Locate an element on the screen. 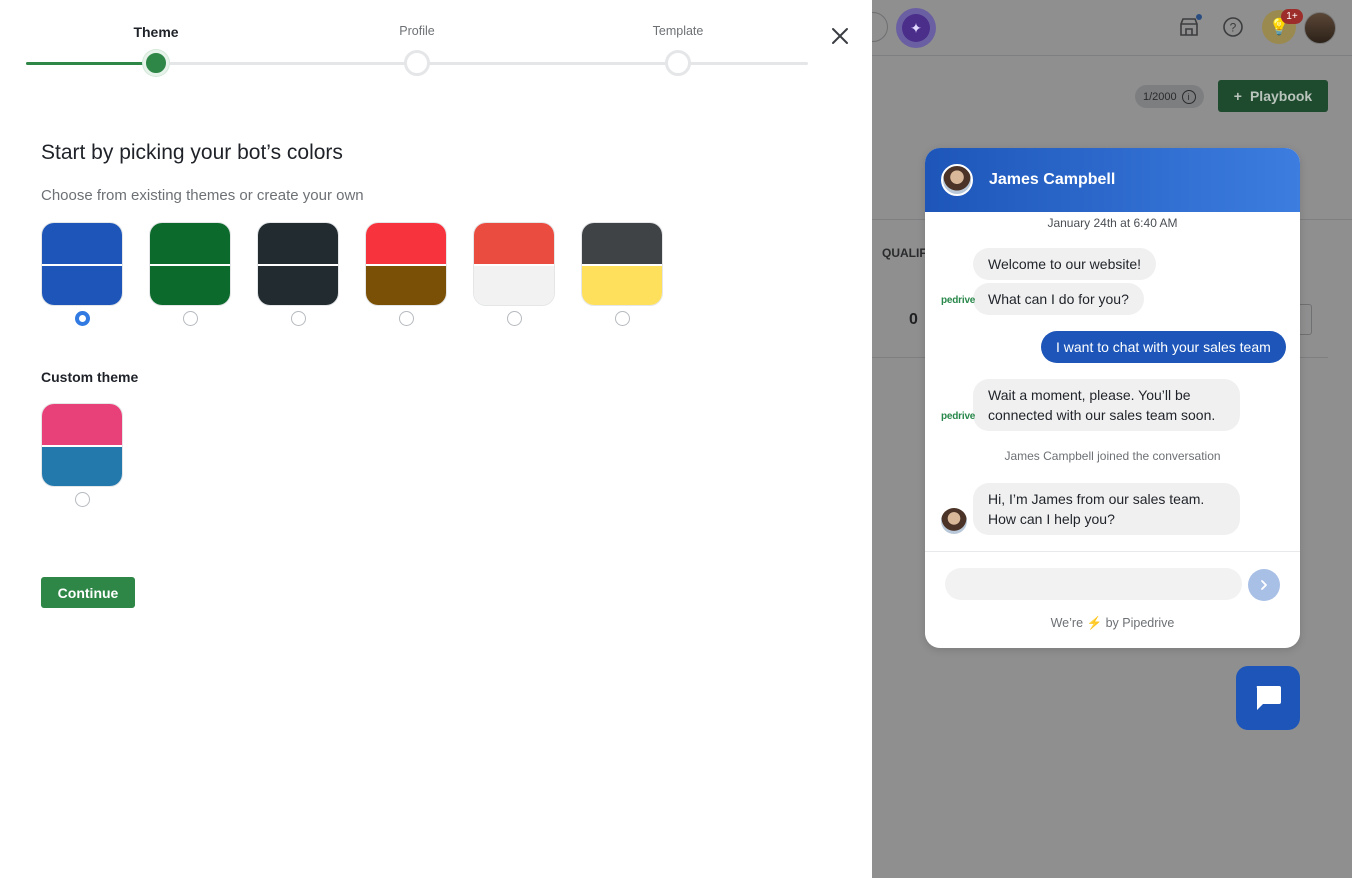 The image size is (1352, 878). close-button is located at coordinates (840, 36).